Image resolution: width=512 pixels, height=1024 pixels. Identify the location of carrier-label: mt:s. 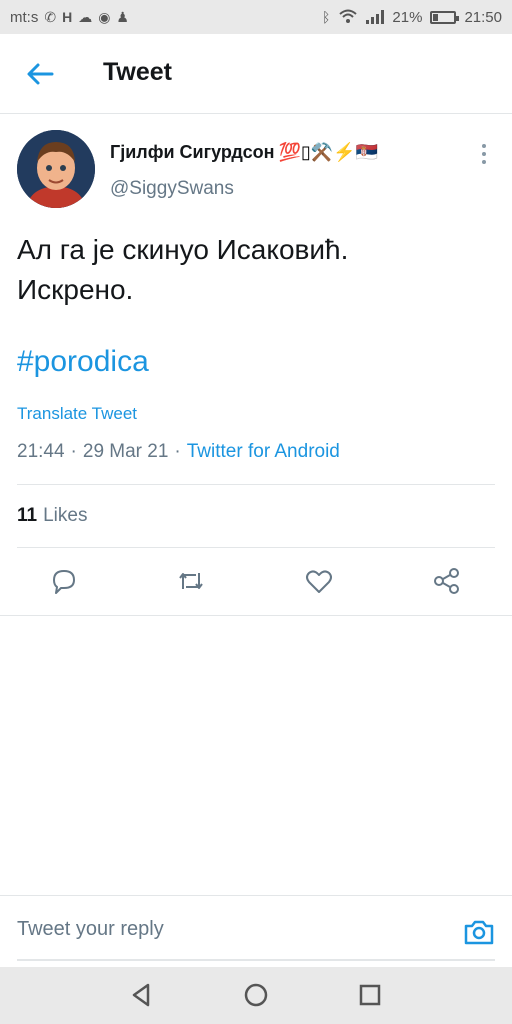
(24, 17).